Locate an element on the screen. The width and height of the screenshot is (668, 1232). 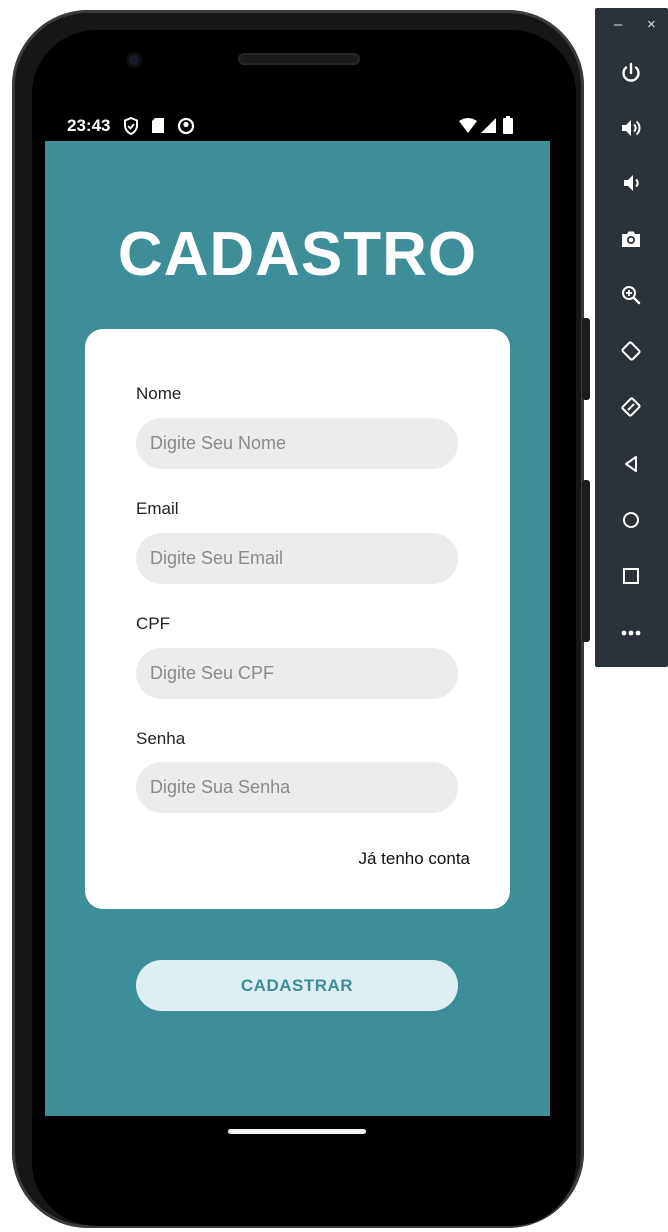
sd-card-icon is located at coordinates (158, 128).